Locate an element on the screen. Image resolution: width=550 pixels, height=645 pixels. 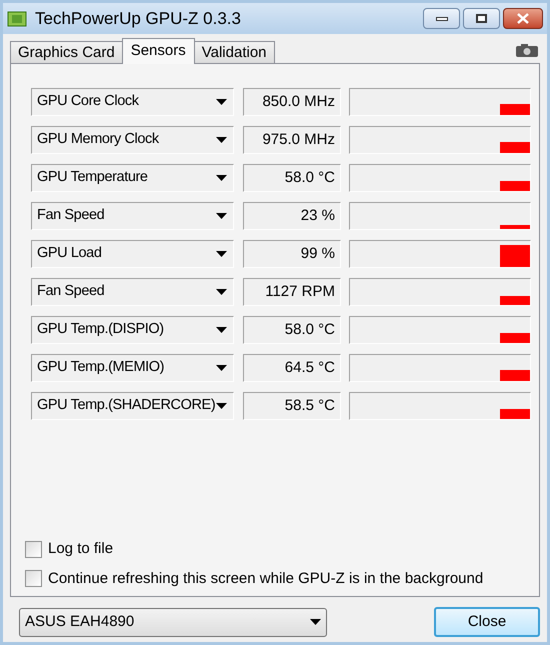
sensor-dropdown: GPU Core Clock is located at coordinates (132, 102).